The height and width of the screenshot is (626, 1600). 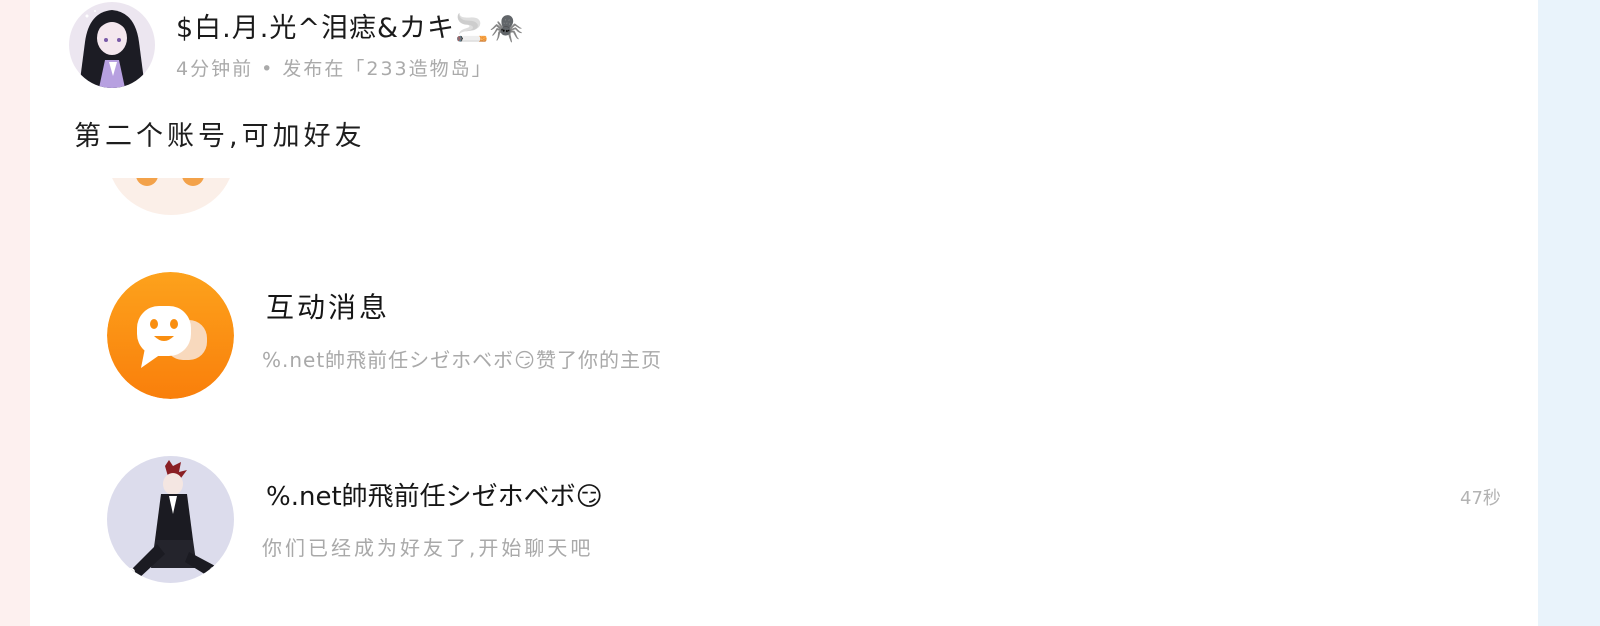 I want to click on message-time: 47秒, so click(x=1480, y=498).